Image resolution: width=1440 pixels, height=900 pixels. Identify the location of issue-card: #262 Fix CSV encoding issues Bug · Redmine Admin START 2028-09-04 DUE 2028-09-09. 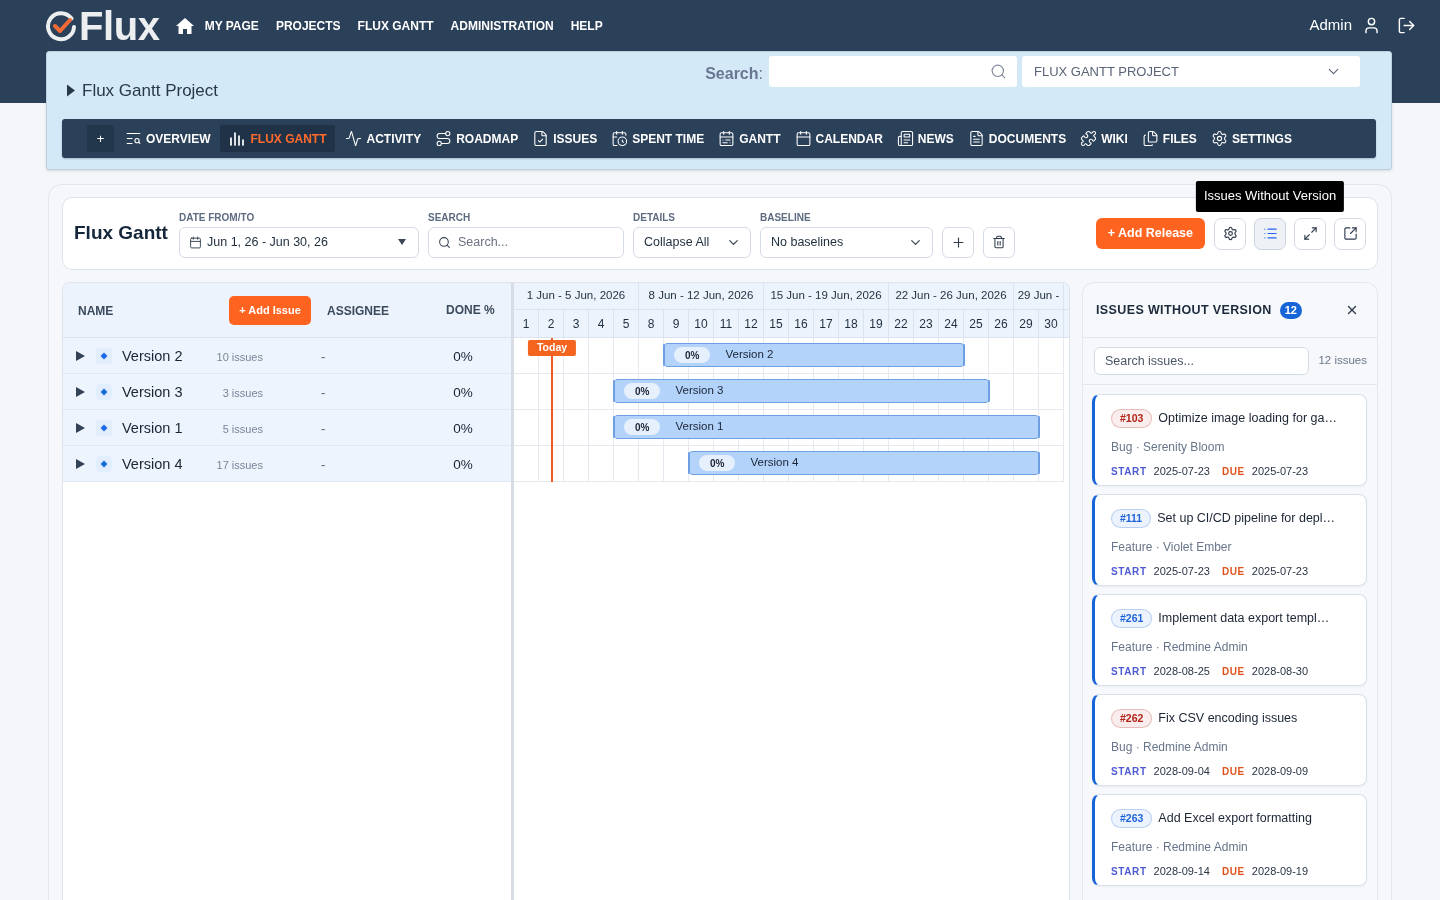
(1229, 740).